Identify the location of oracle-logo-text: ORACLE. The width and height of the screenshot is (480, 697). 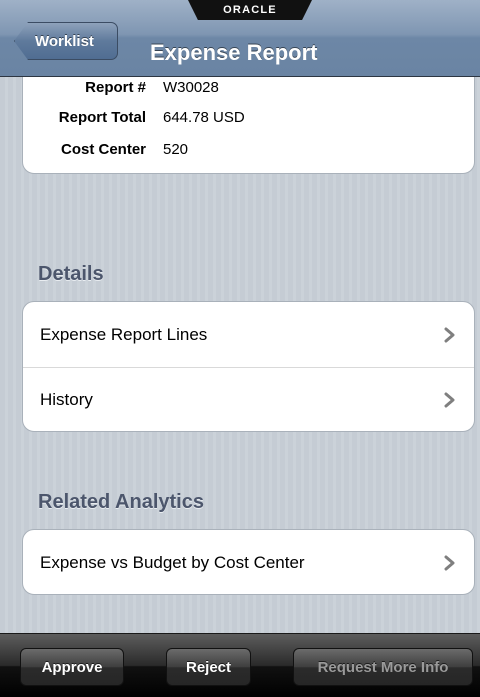
(250, 10).